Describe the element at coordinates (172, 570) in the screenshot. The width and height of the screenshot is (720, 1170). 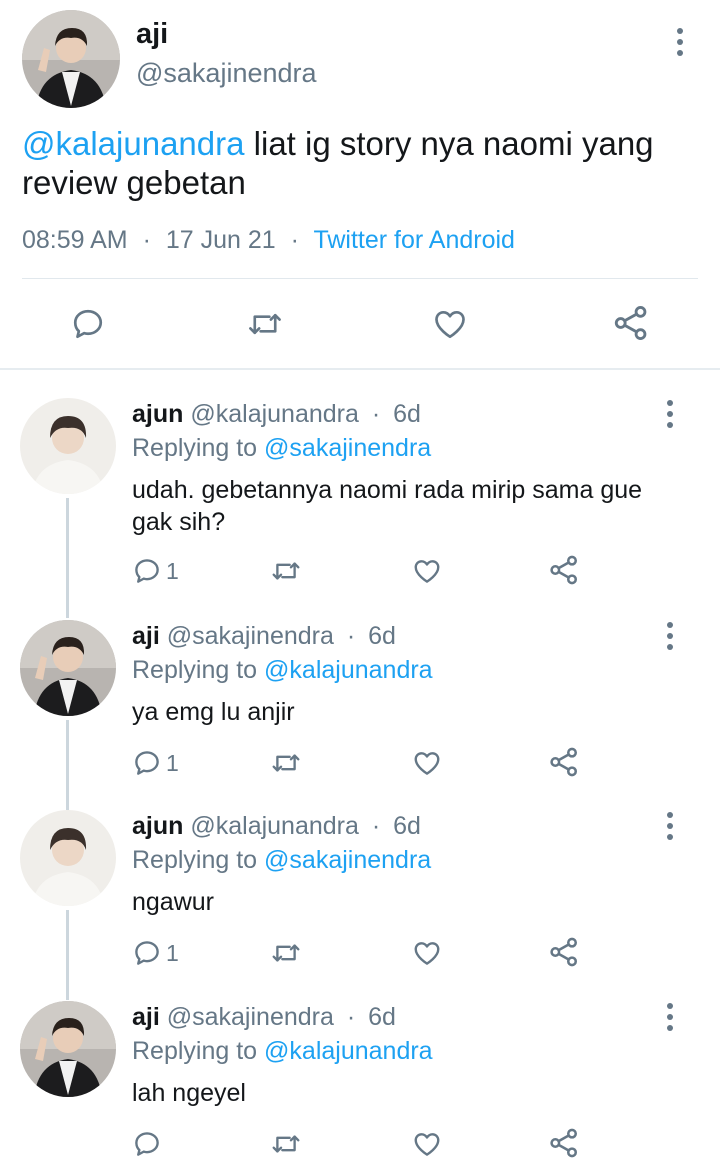
I see `reply-count: 1` at that location.